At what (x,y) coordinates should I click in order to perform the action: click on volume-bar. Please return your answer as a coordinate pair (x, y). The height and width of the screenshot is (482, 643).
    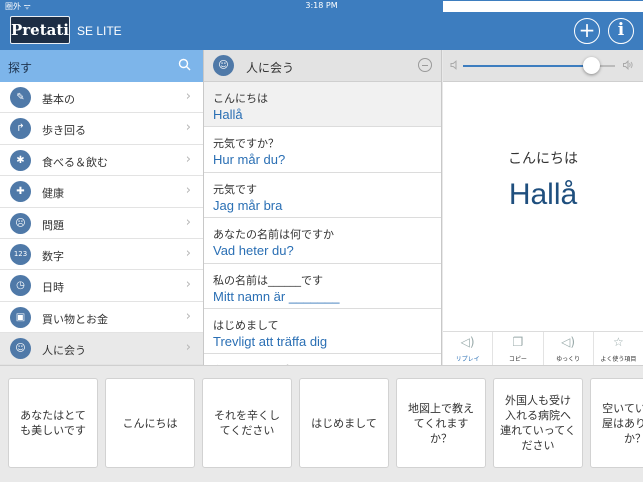
    Looking at the image, I should click on (543, 66).